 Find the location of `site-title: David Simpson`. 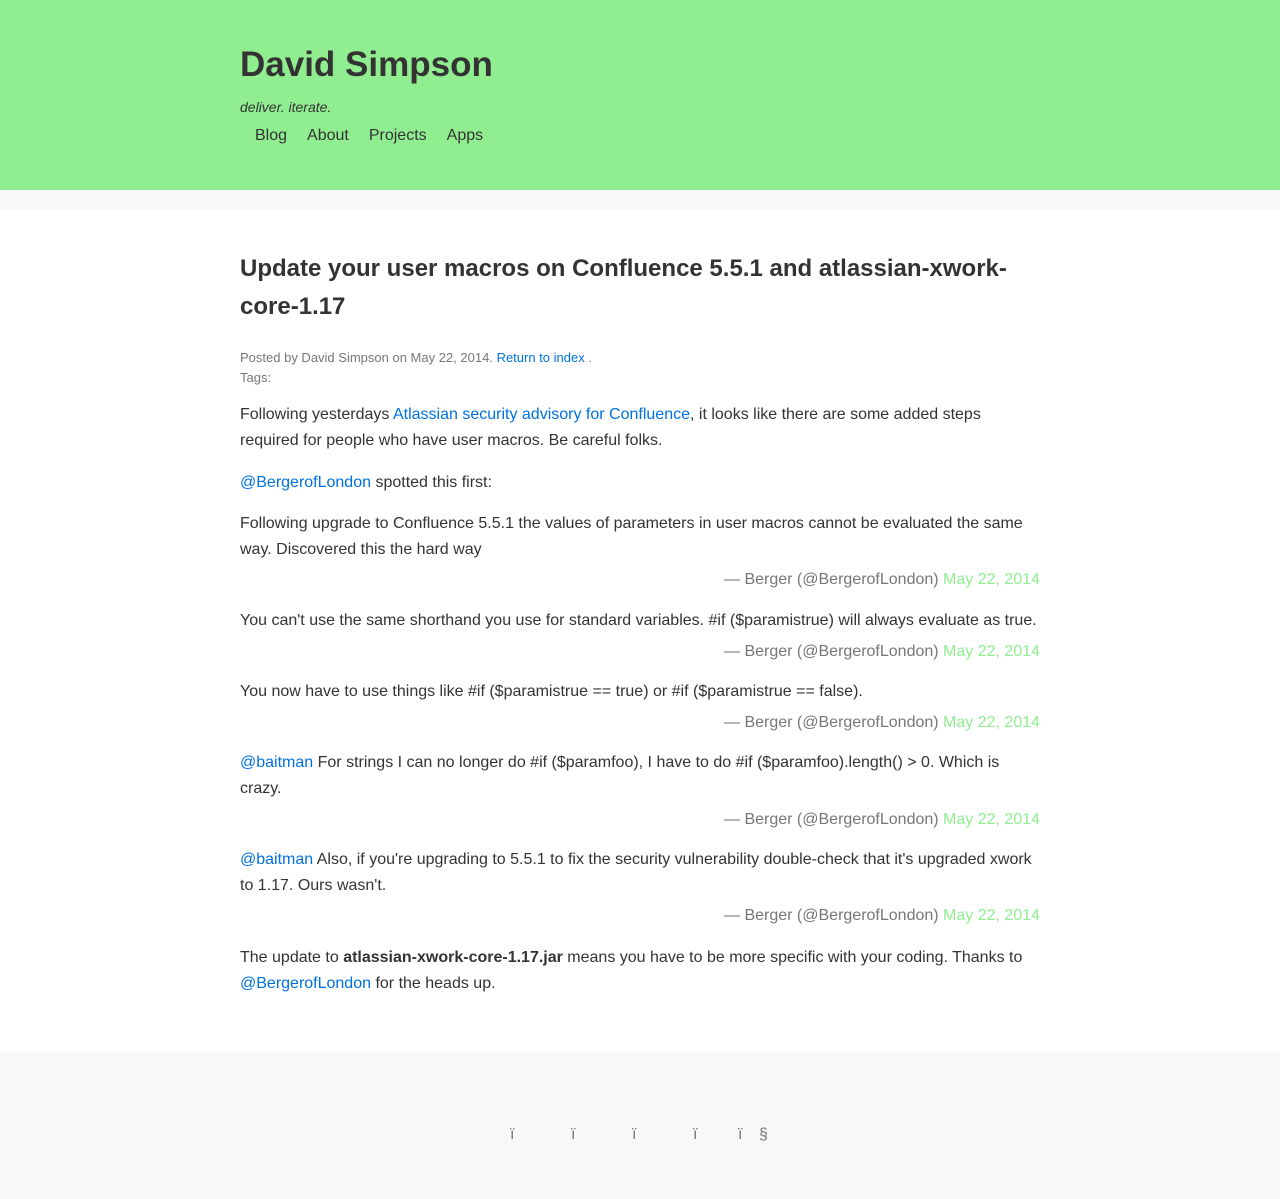

site-title: David Simpson is located at coordinates (760, 65).